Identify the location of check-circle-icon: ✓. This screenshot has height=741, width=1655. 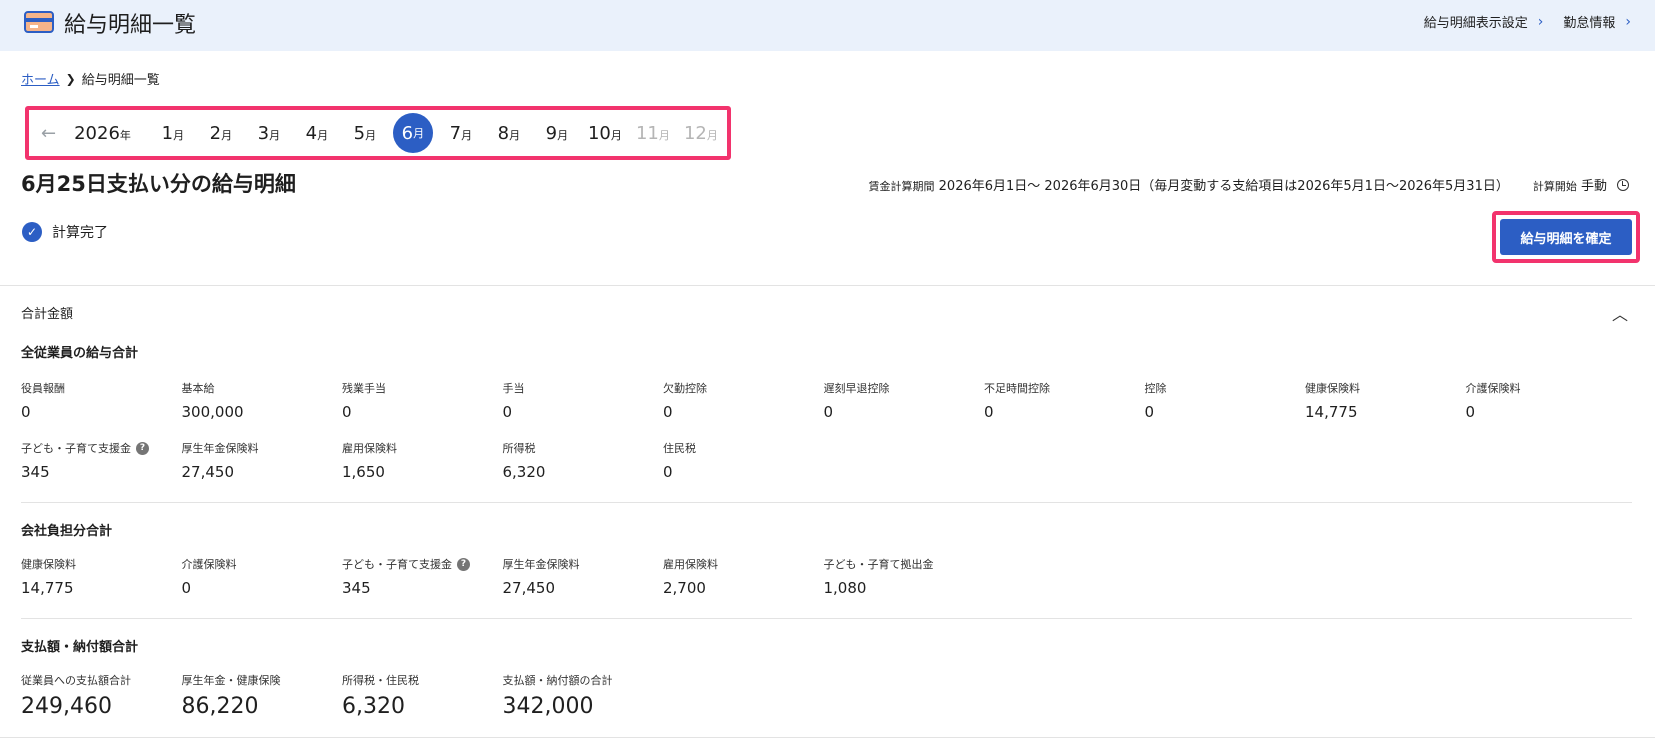
(32, 232).